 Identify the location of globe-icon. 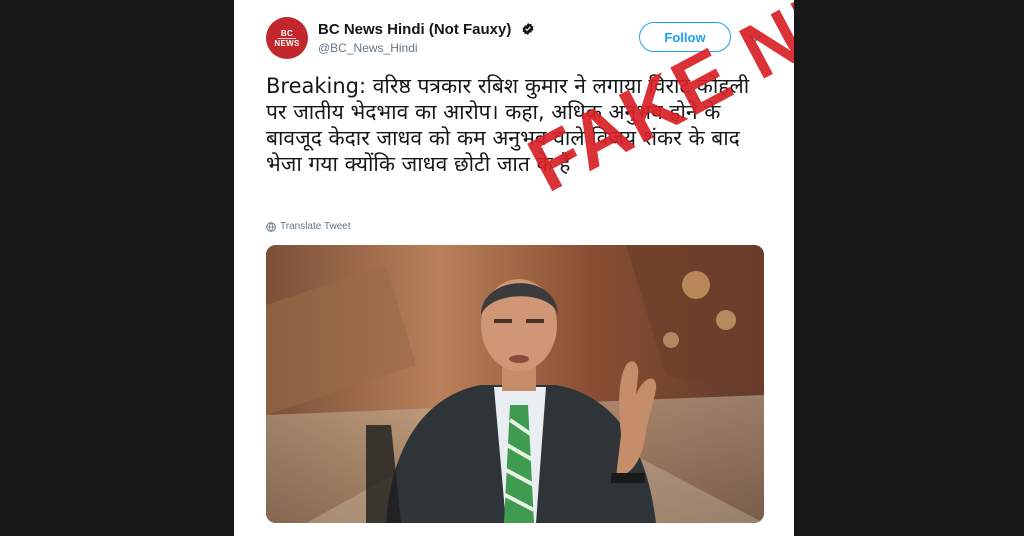
(271, 226).